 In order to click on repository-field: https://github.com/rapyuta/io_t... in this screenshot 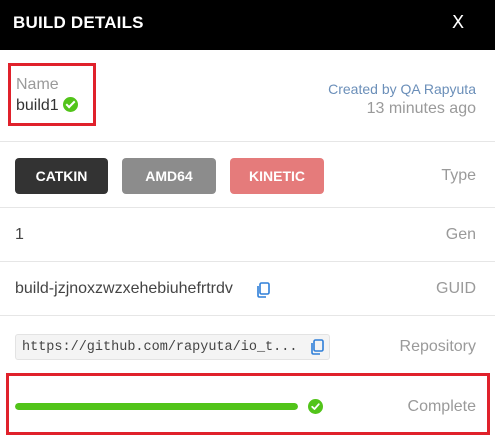, I will do `click(172, 347)`.